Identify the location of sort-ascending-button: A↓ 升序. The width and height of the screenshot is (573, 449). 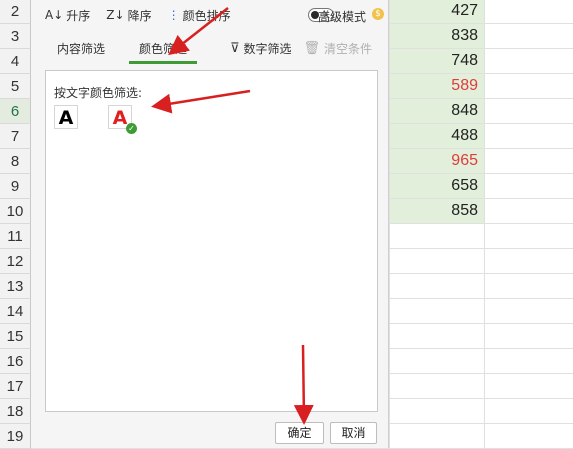
(67, 15).